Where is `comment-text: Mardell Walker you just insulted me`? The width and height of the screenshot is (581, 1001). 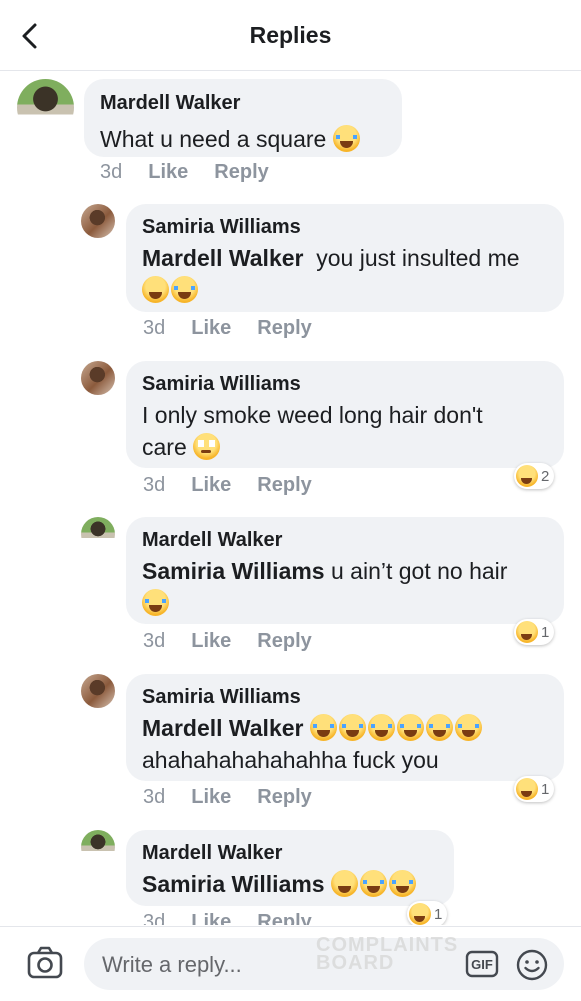 comment-text: Mardell Walker you just insulted me is located at coordinates (331, 258).